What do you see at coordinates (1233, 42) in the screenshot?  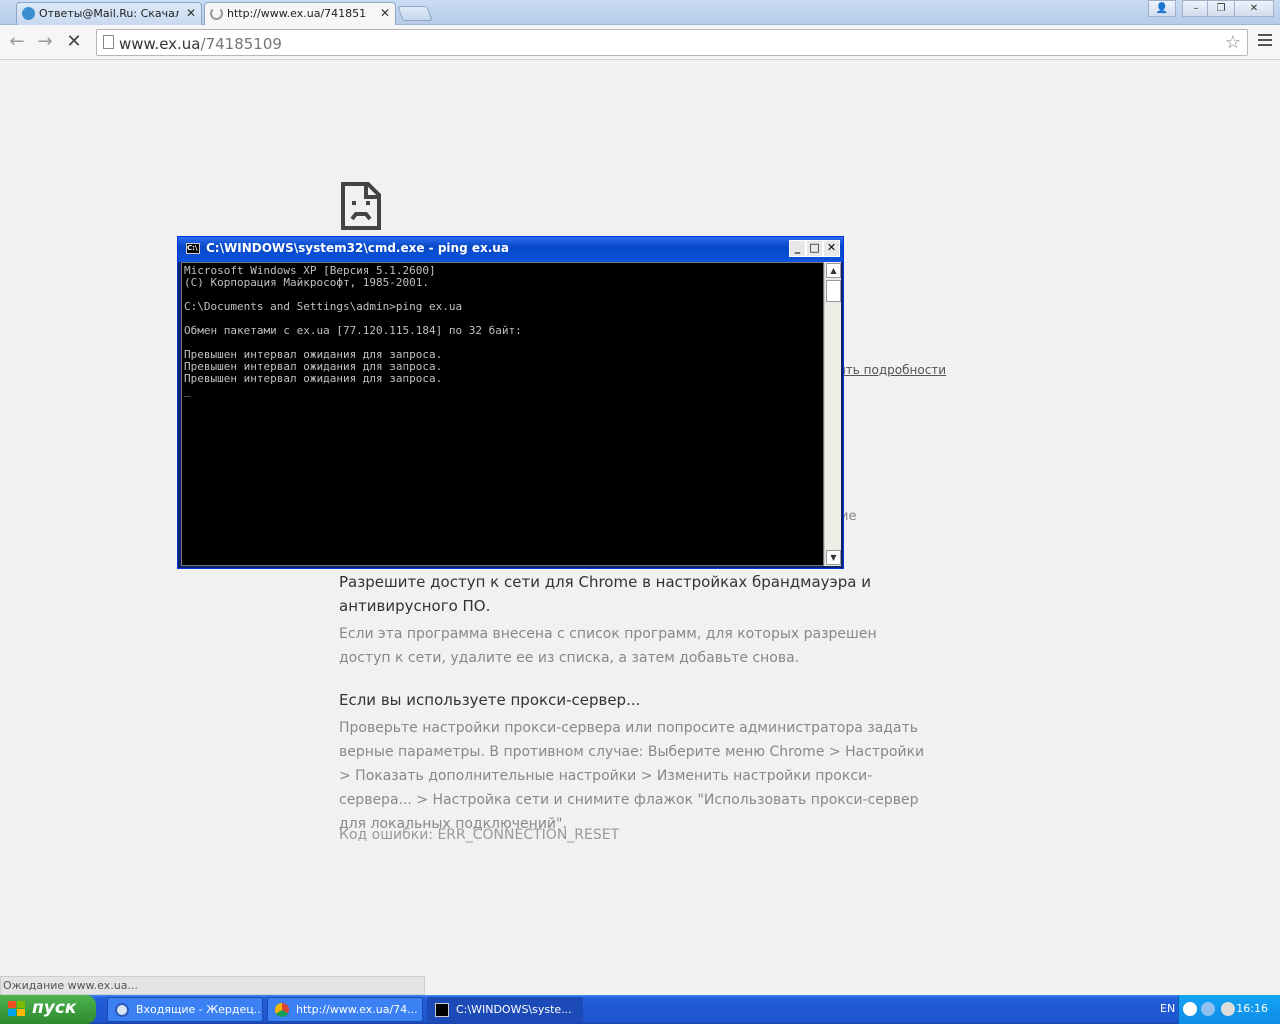 I see `bookmark-star-icon: ☆` at bounding box center [1233, 42].